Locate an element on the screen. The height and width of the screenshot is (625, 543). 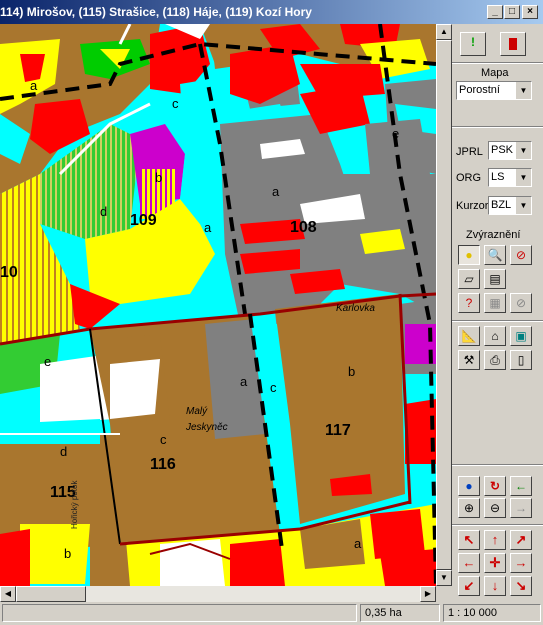
grid-icon: ▦ is located at coordinates (495, 303).